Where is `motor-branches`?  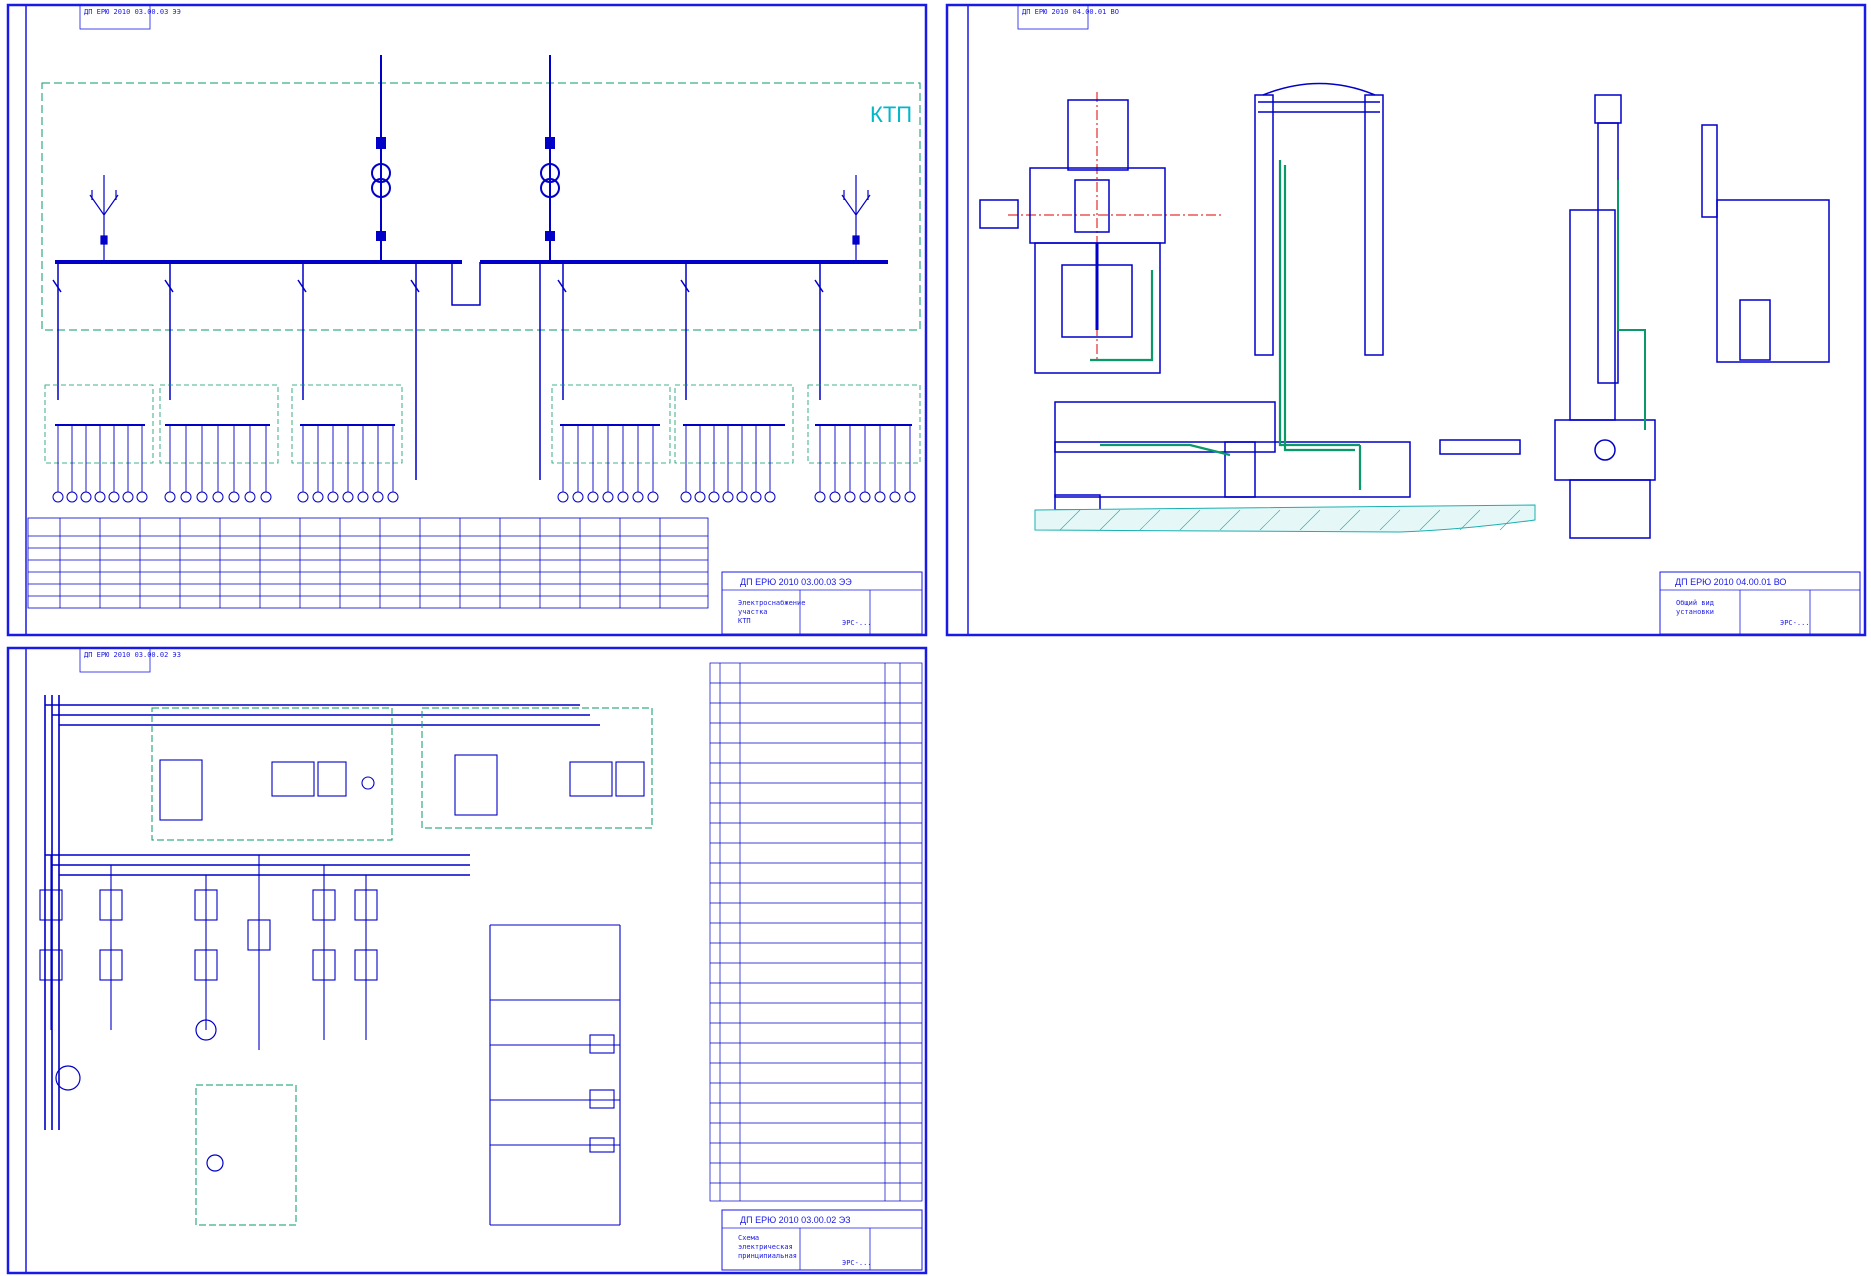 motor-branches is located at coordinates (484, 458).